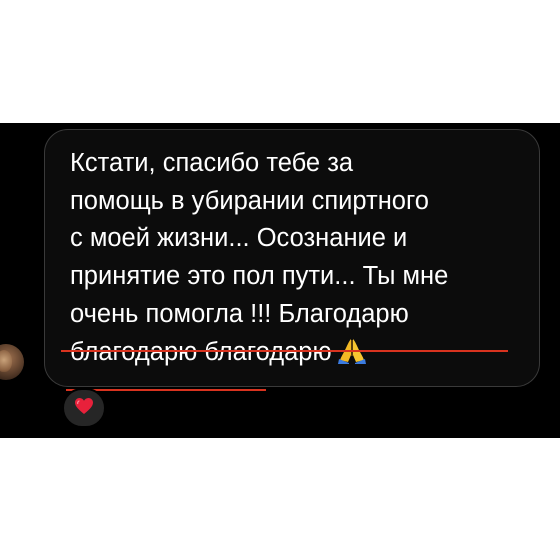 Image resolution: width=560 pixels, height=560 pixels. I want to click on avatar-face, so click(6, 361).